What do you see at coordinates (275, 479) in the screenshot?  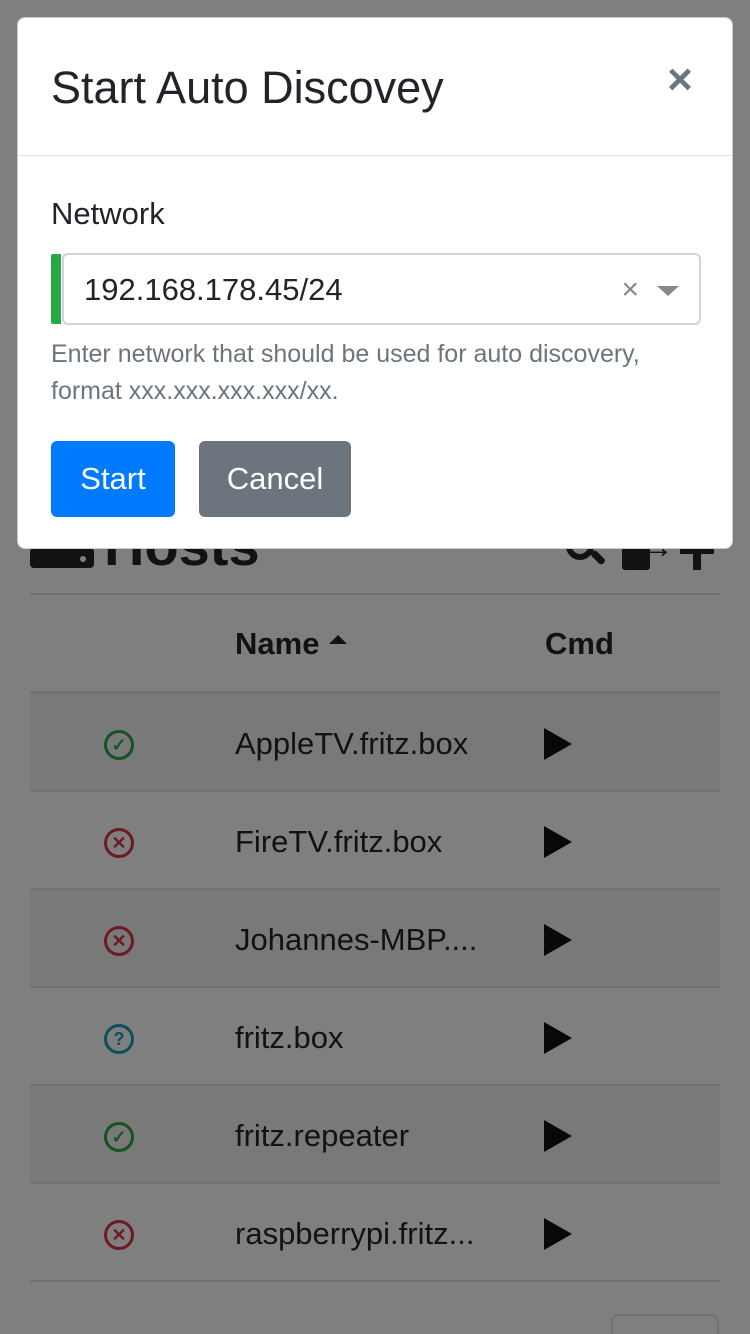 I see `cancel-button: Cancel` at bounding box center [275, 479].